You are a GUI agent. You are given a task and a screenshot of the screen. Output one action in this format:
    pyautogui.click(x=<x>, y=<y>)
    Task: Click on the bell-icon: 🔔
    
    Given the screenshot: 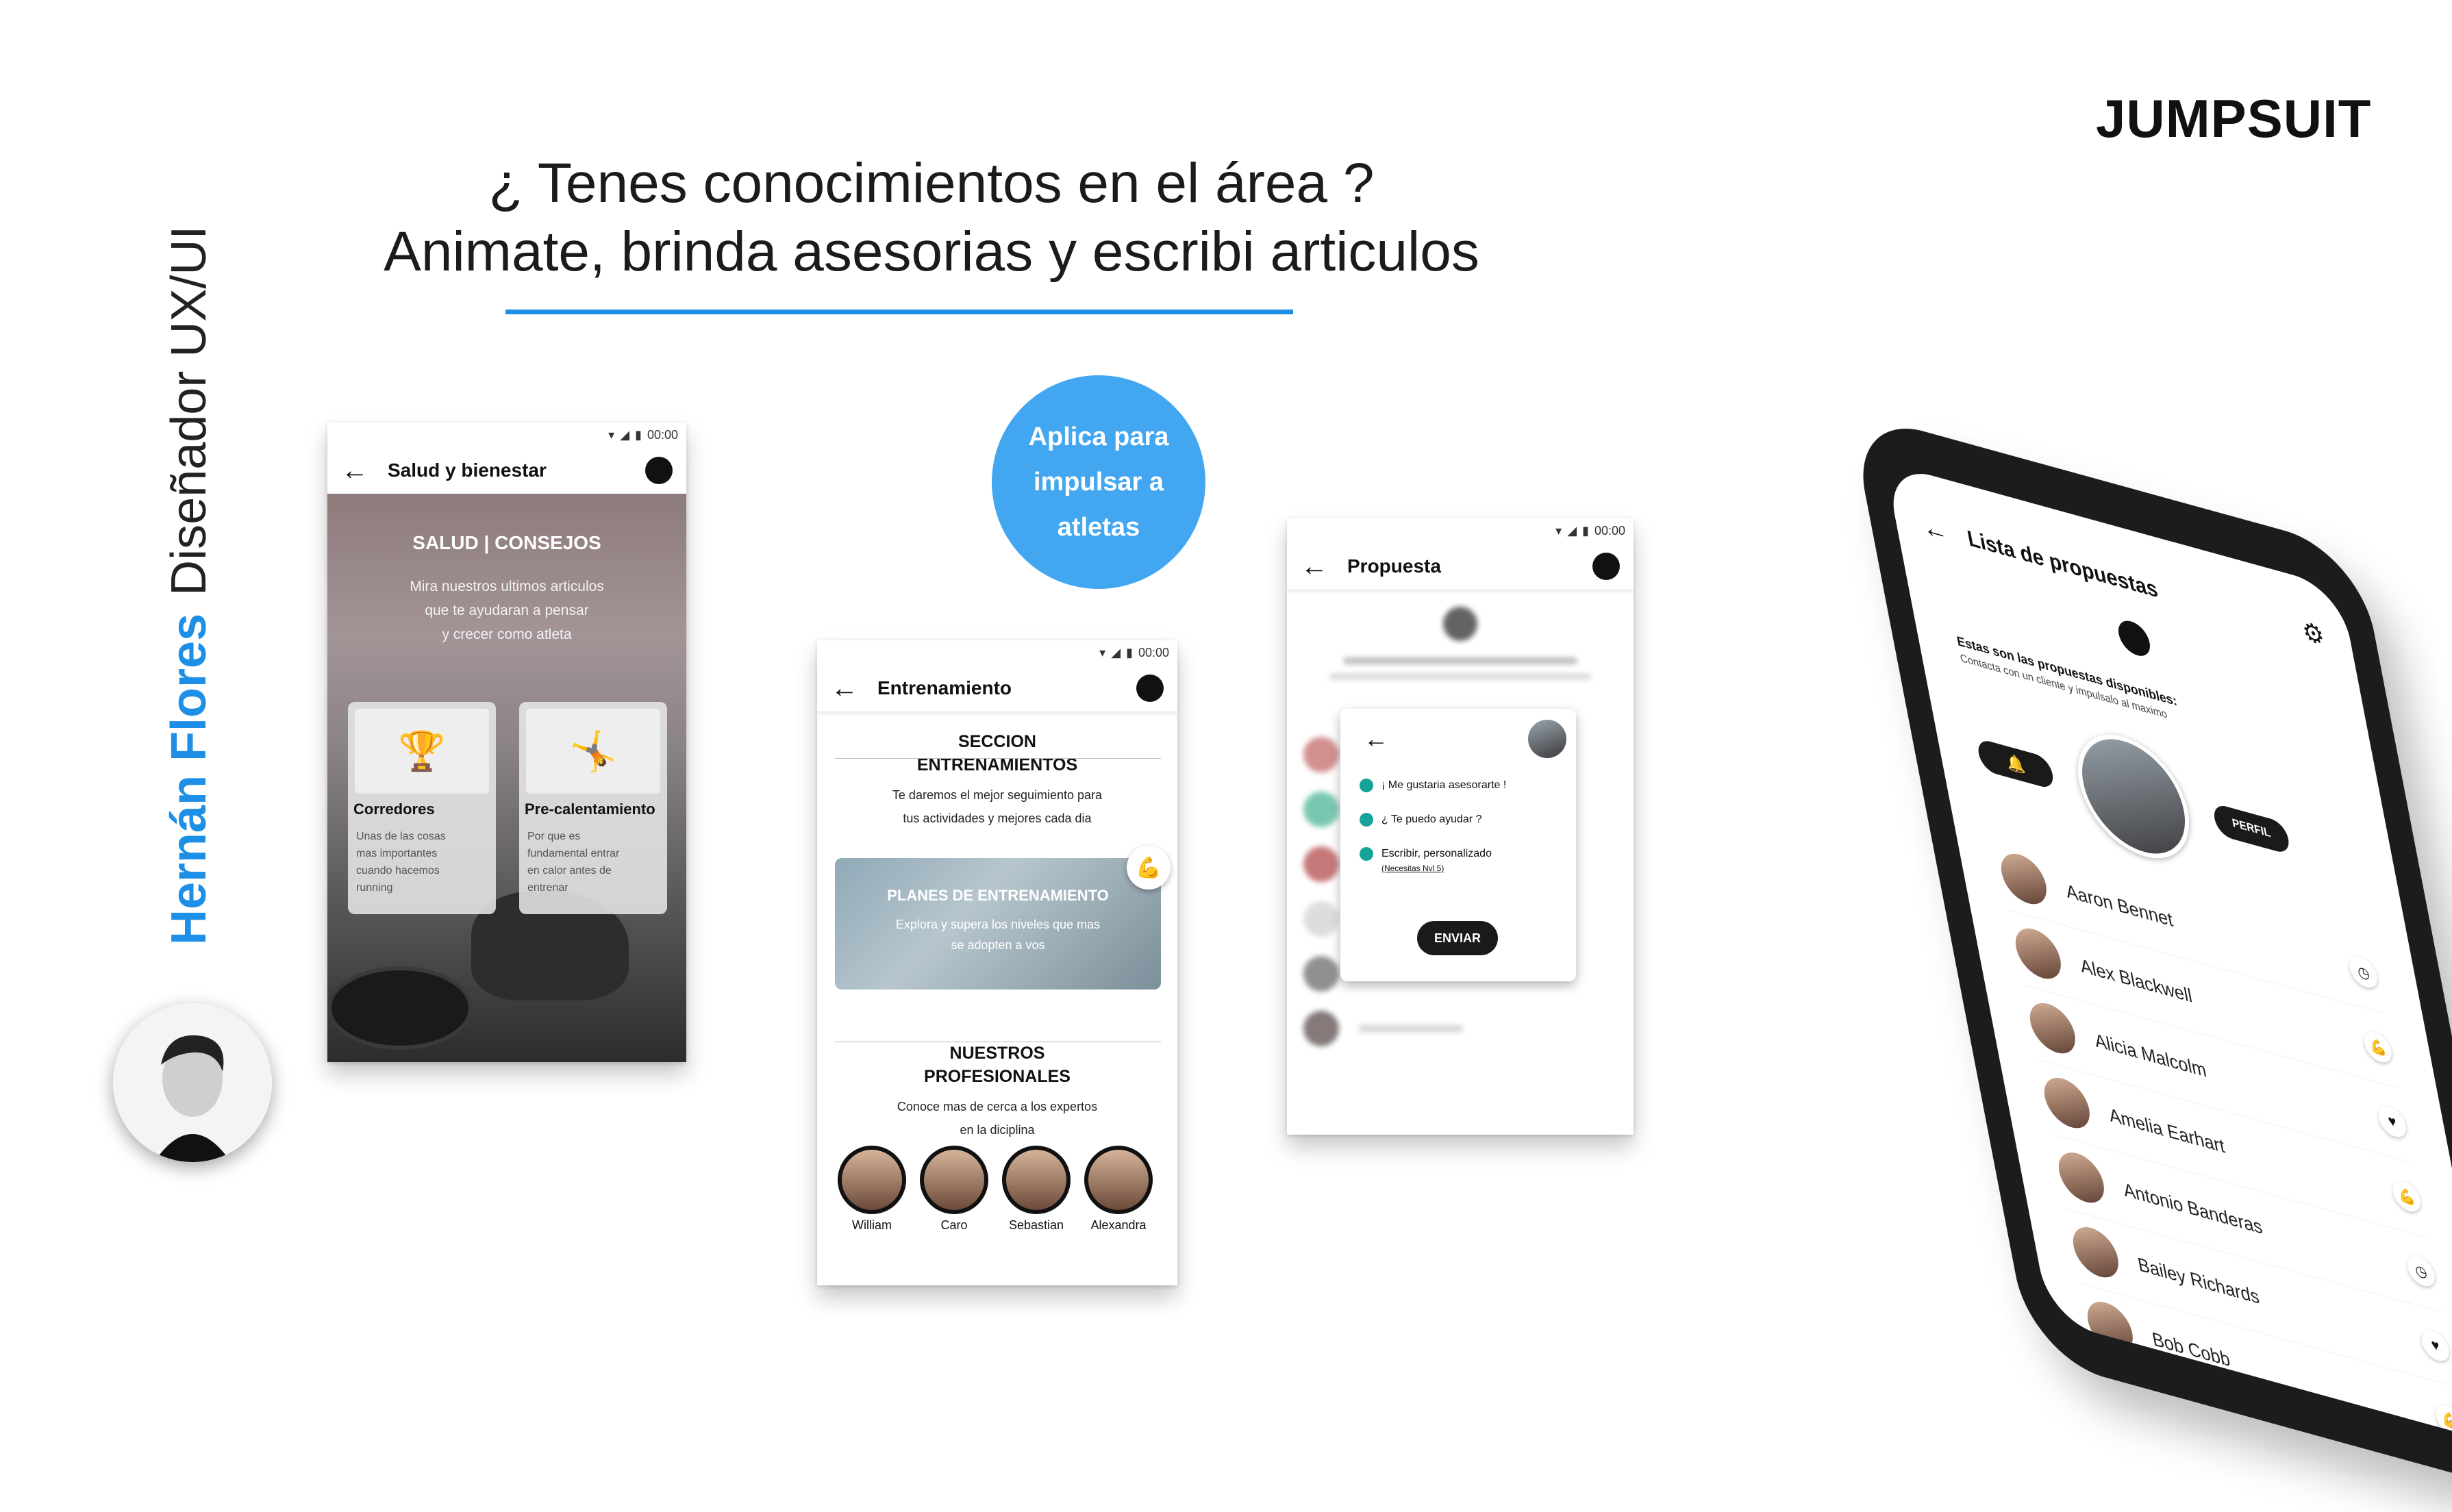 What is the action you would take?
    pyautogui.click(x=2015, y=764)
    